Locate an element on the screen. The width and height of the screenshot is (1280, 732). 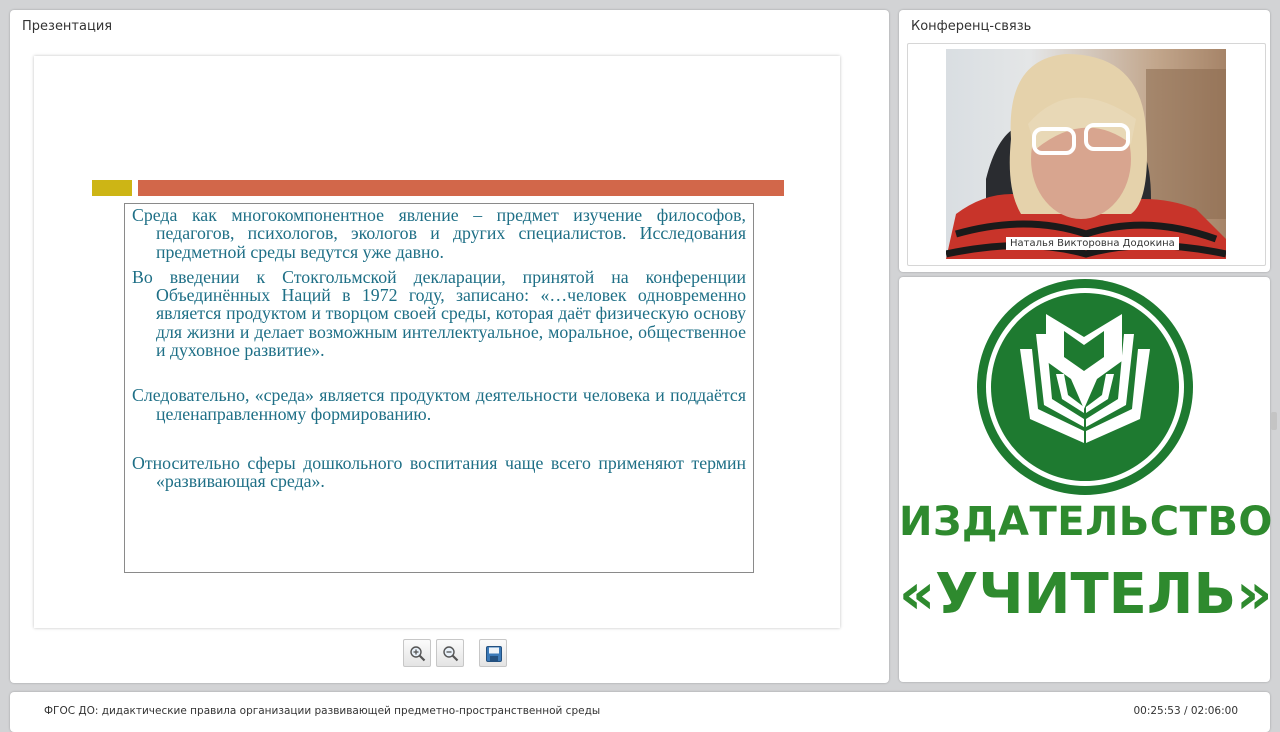
publisher-name-line-2: «УЧИТЕЛЬ» is located at coordinates (1086, 594).